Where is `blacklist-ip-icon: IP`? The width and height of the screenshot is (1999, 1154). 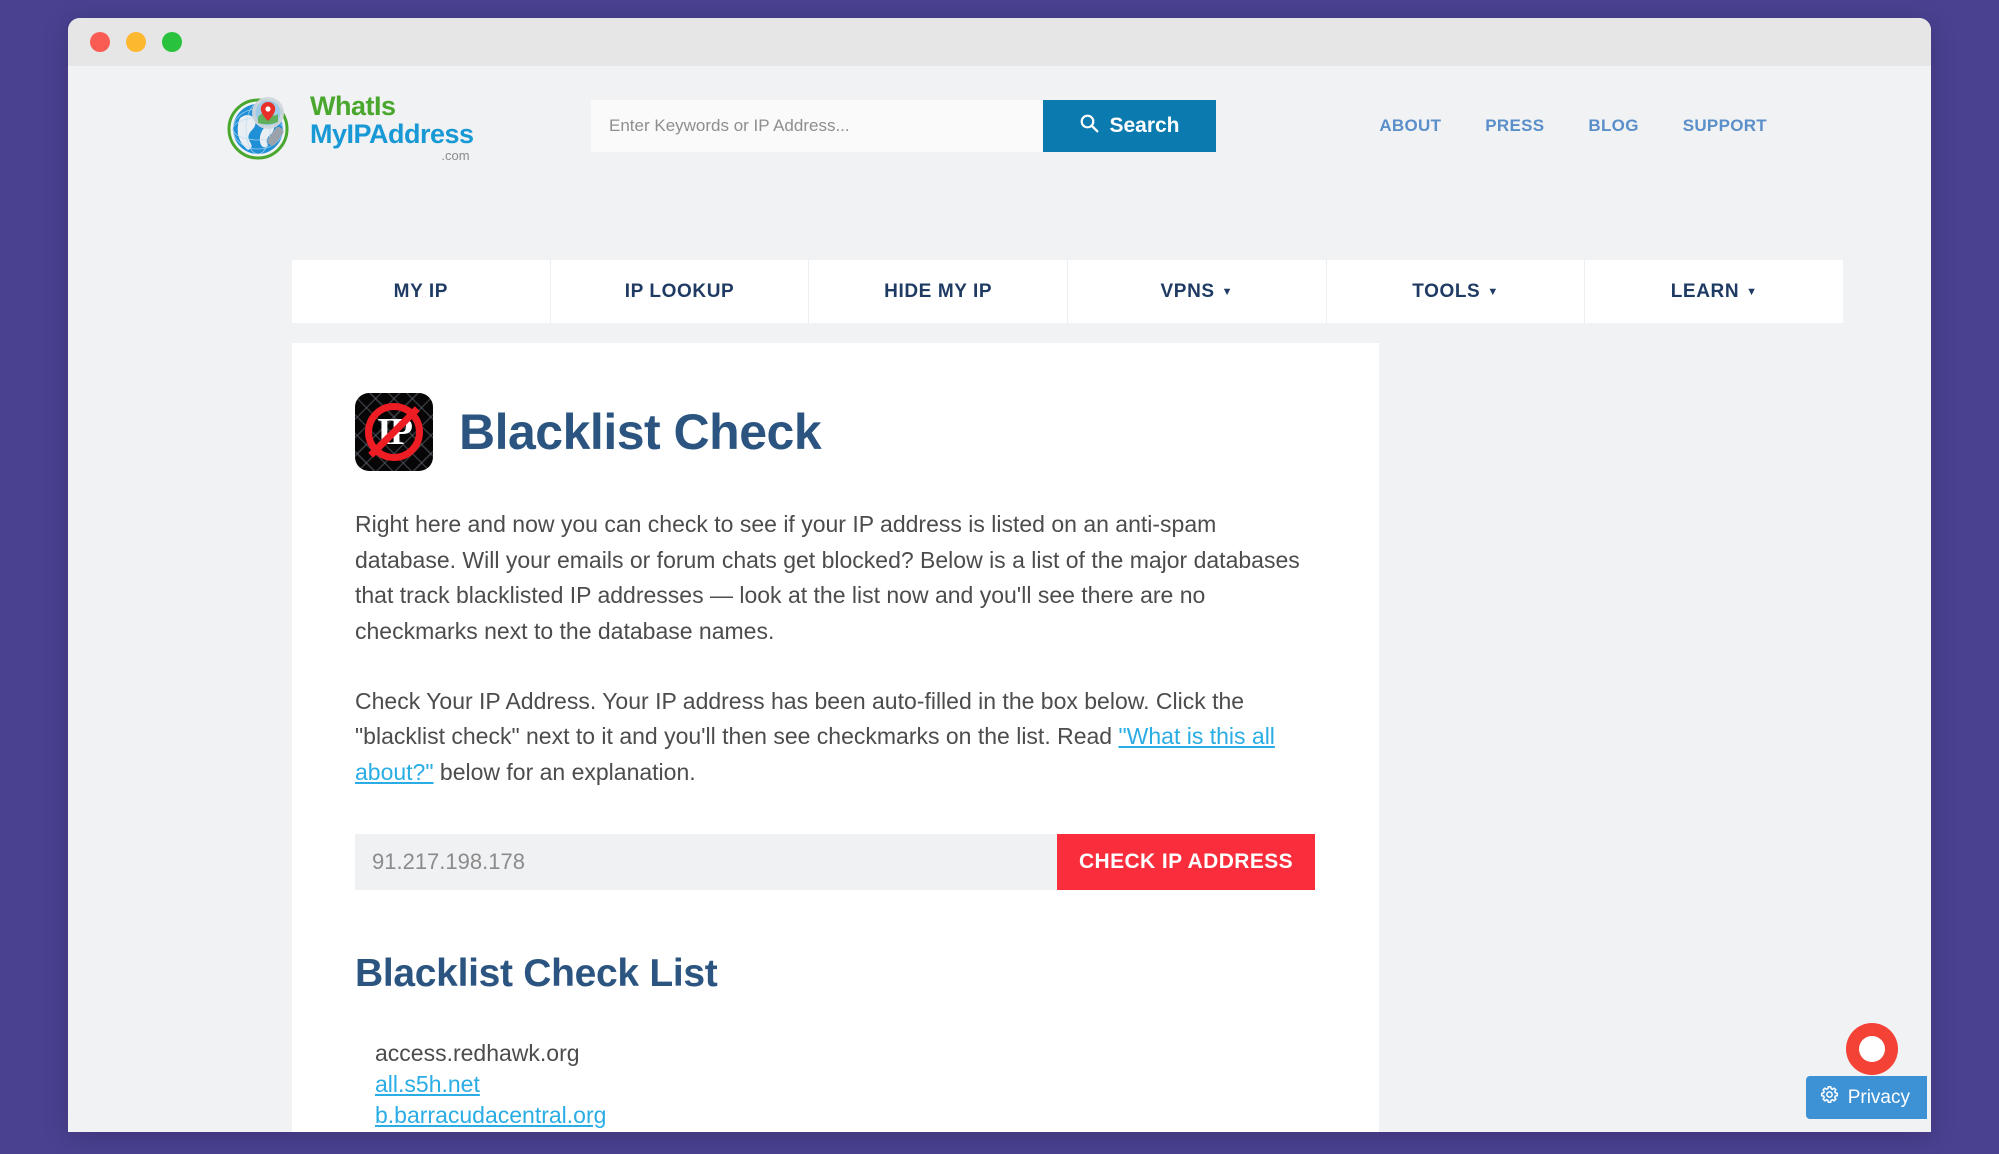
blacklist-ip-icon: IP is located at coordinates (394, 432).